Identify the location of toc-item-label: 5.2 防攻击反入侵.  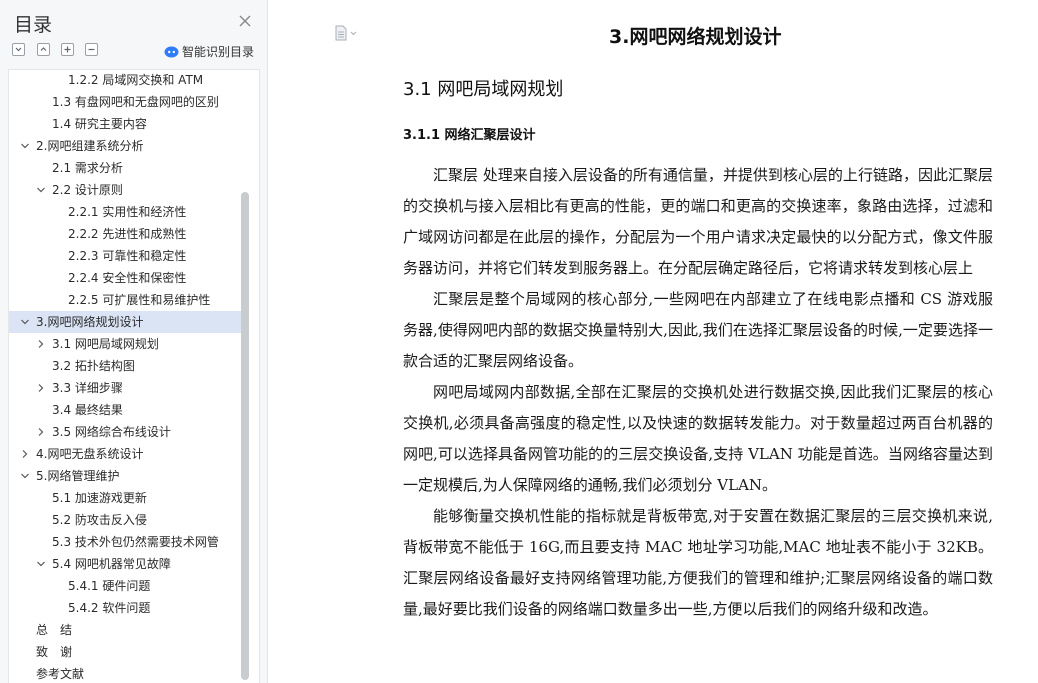
(99, 520).